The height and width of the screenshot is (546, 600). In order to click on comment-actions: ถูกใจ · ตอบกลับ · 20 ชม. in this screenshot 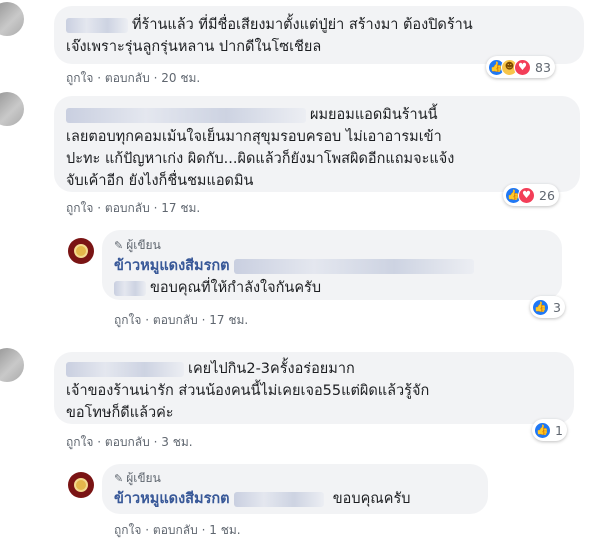, I will do `click(133, 78)`.